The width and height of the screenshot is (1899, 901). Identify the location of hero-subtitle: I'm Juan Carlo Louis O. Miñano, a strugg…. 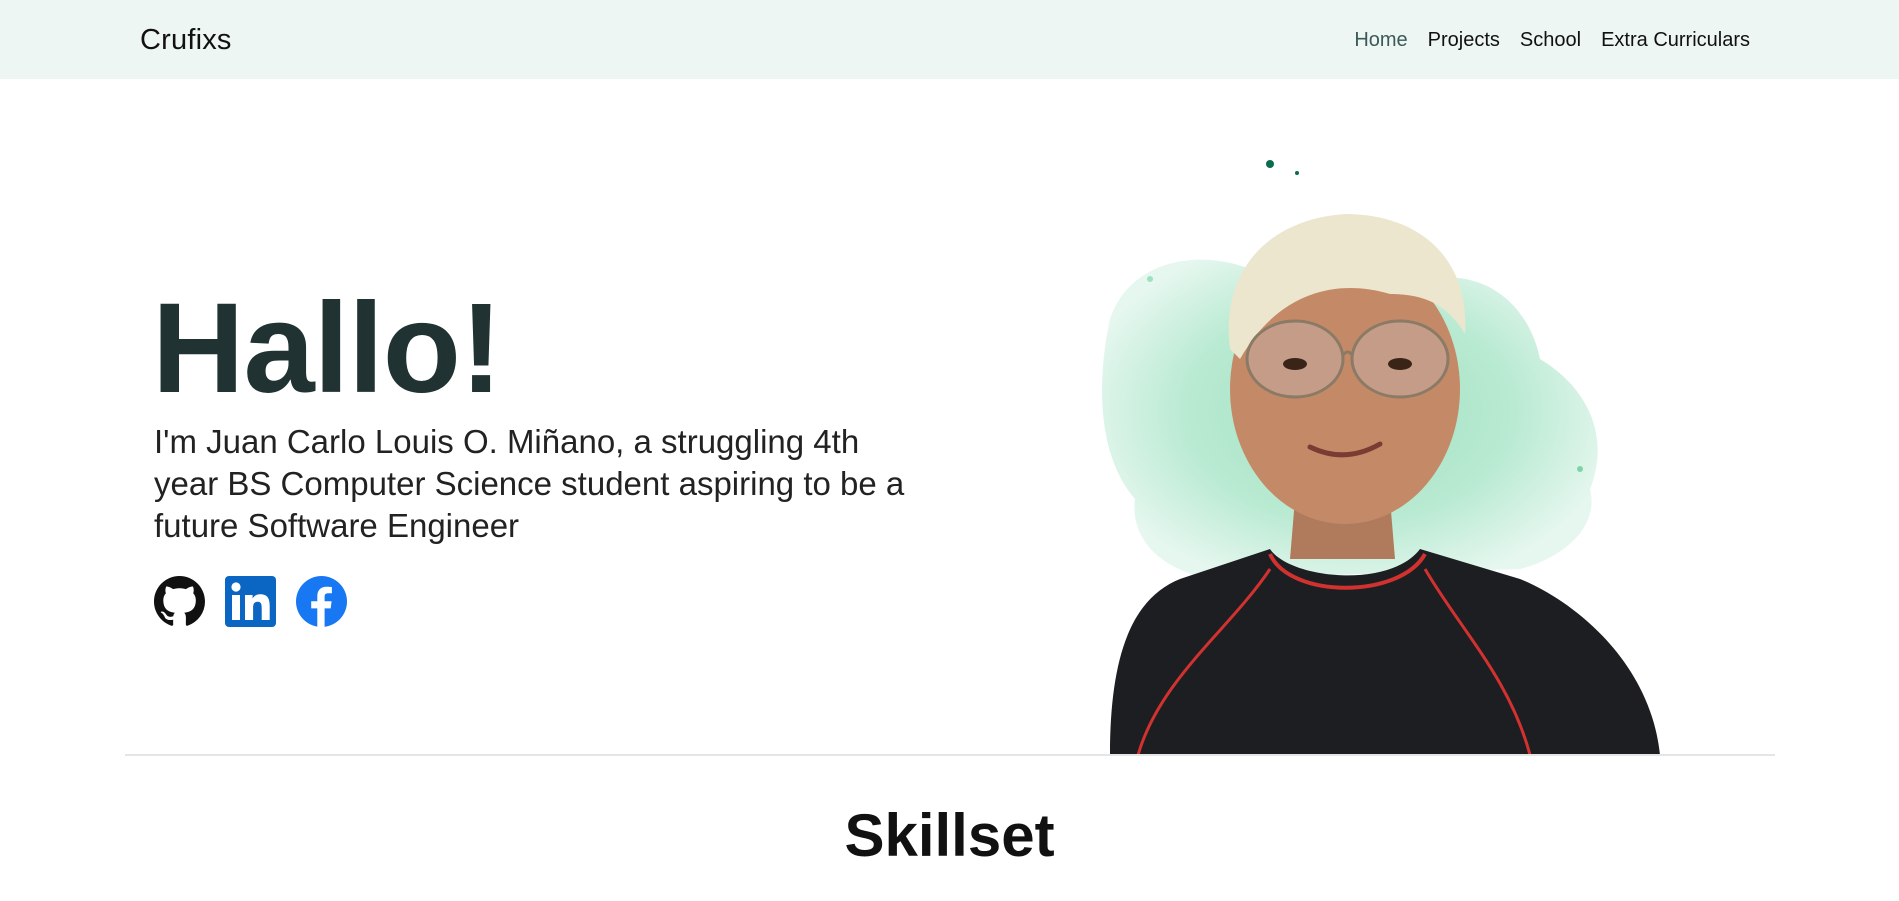
(529, 483).